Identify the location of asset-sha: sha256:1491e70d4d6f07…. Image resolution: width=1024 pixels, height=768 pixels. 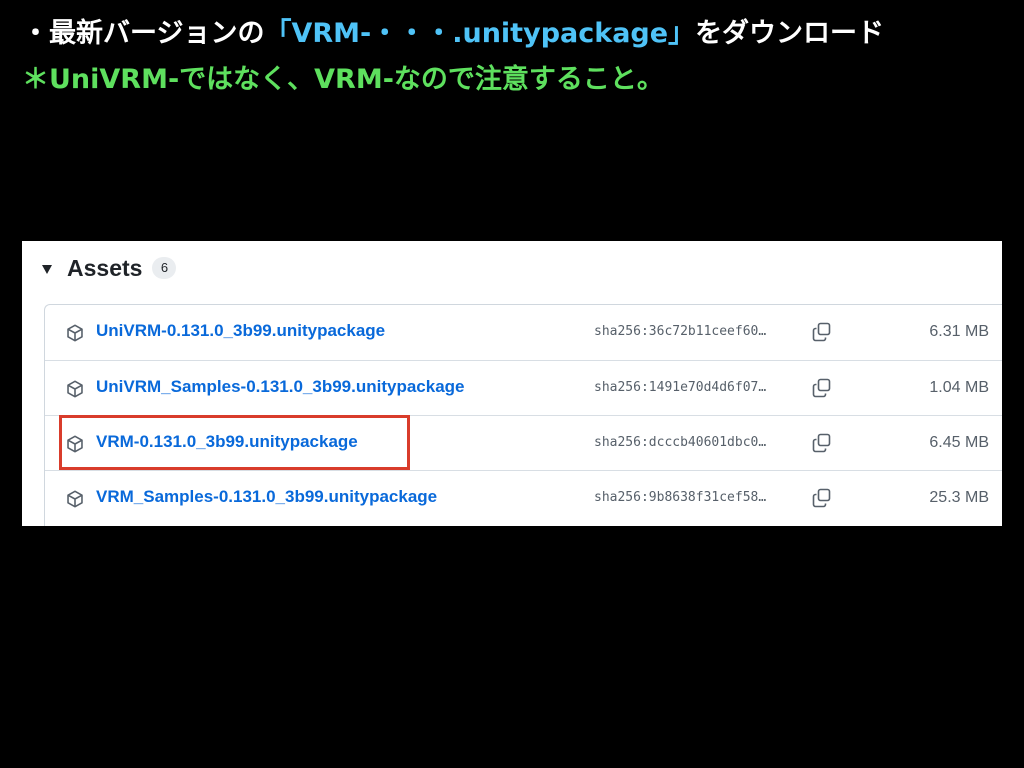
(680, 387).